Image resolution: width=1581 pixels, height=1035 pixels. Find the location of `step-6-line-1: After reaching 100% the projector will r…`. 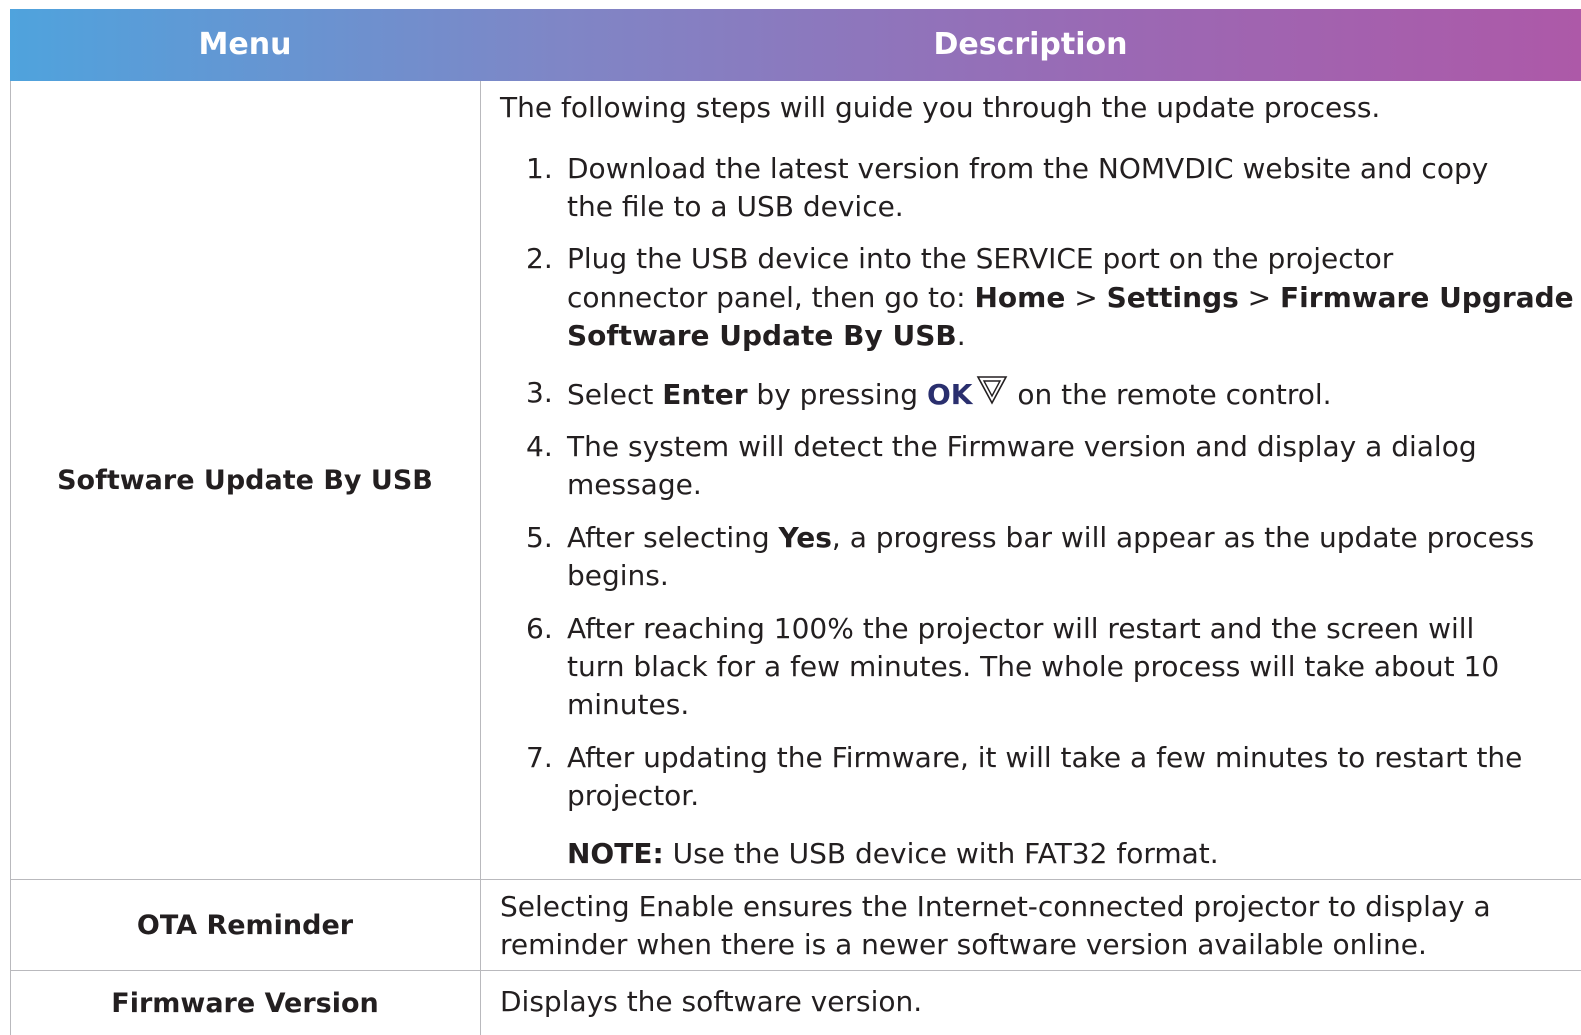

step-6-line-1: After reaching 100% the projector will r… is located at coordinates (1021, 628).